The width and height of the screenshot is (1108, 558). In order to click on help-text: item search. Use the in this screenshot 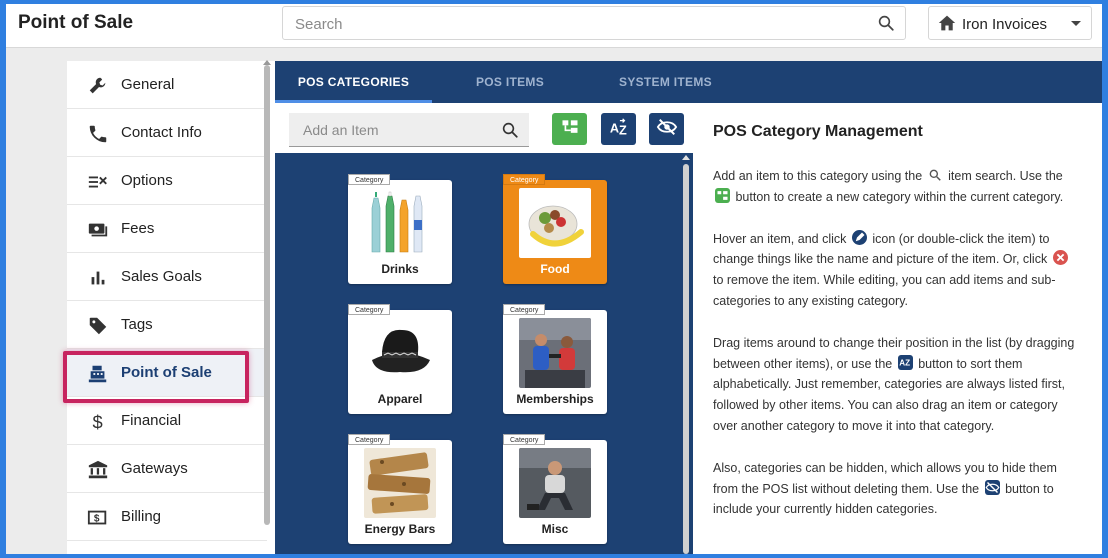, I will do `click(1005, 176)`.